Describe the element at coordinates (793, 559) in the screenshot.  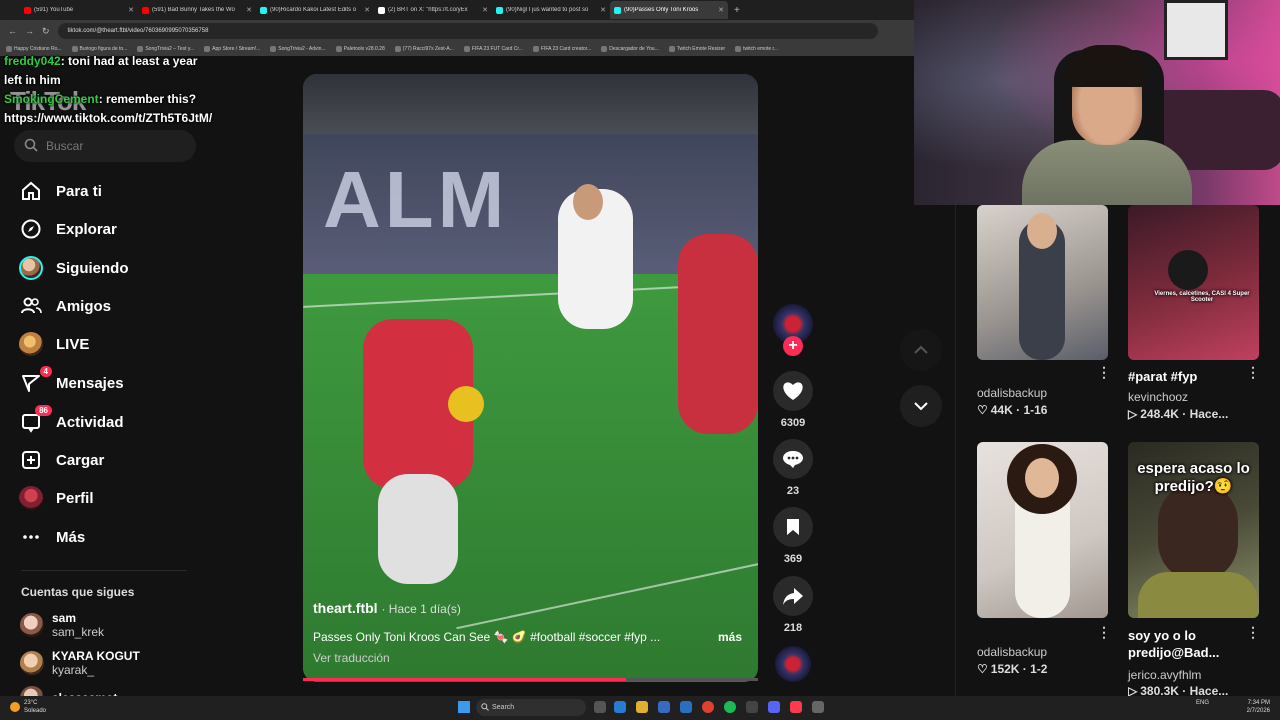
I see `save-count: 369` at that location.